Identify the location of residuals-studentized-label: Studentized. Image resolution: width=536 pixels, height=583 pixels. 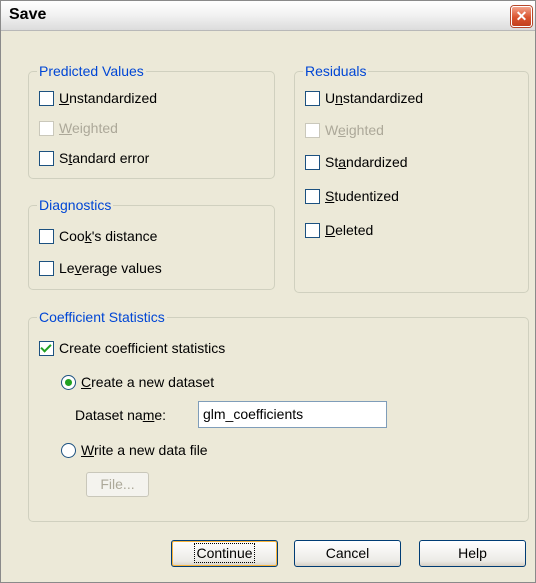
(362, 196).